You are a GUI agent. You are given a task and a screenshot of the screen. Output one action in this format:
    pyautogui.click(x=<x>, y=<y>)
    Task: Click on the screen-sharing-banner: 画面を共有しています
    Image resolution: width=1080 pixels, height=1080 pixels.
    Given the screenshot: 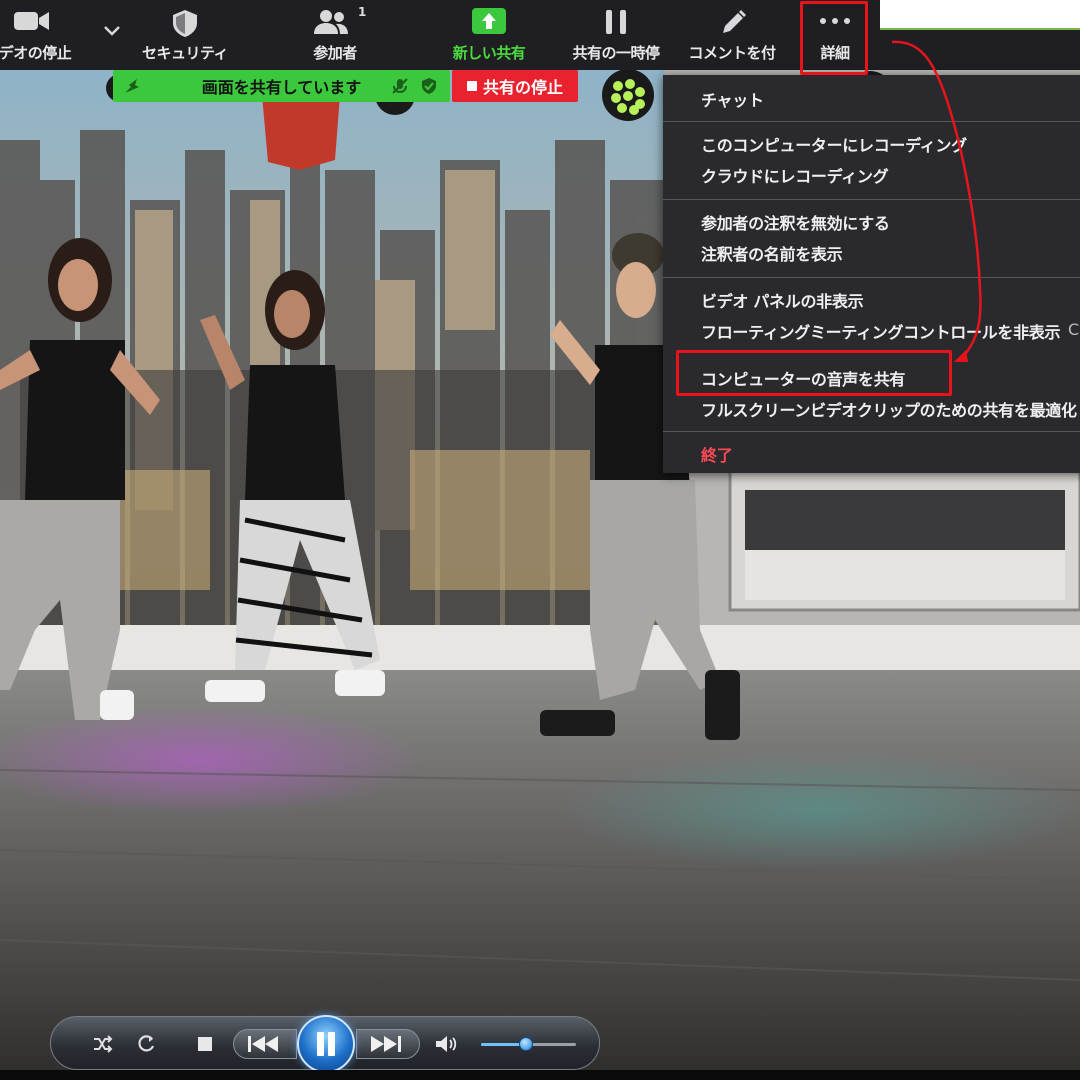 What is the action you would take?
    pyautogui.click(x=281, y=86)
    